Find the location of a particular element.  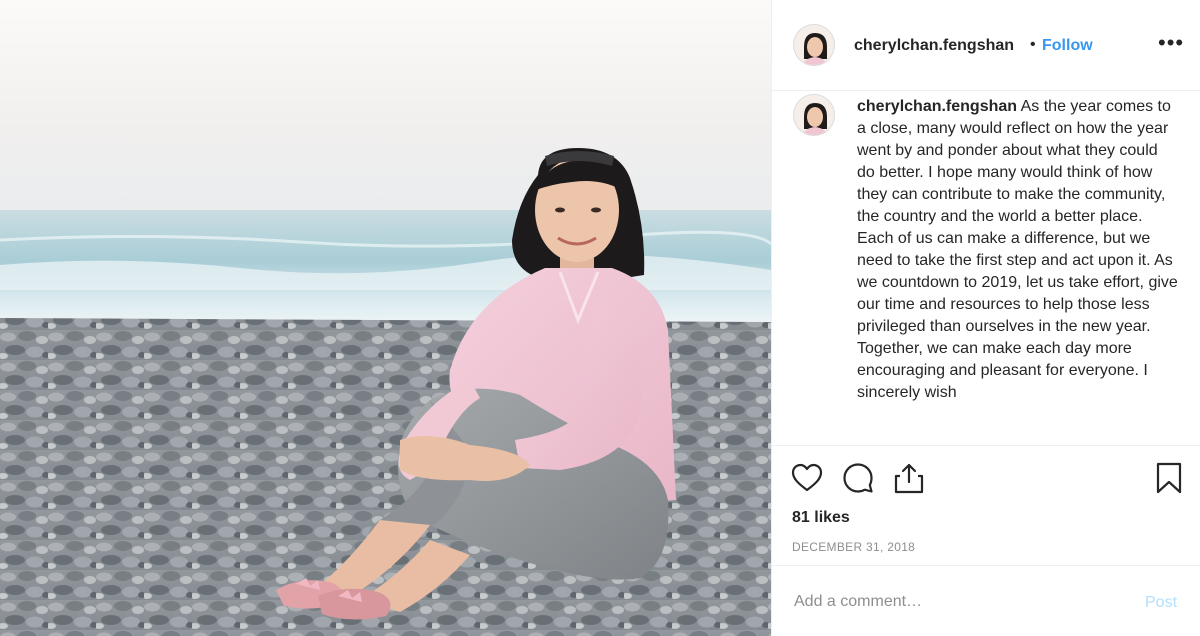

post-actions: 81 likes DECEMBER 31, 2018 is located at coordinates (986, 505).